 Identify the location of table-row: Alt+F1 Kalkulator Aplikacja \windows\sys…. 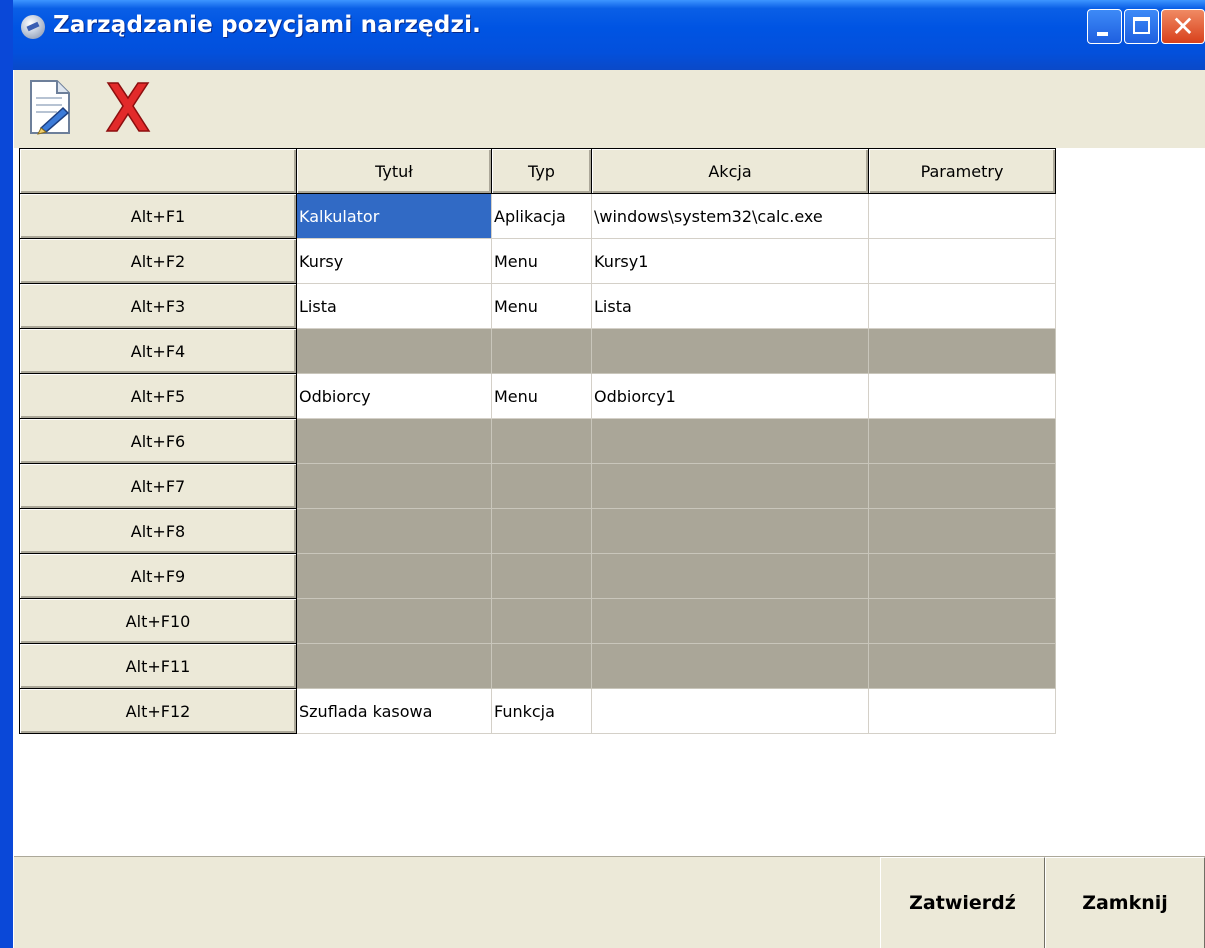
(537, 216).